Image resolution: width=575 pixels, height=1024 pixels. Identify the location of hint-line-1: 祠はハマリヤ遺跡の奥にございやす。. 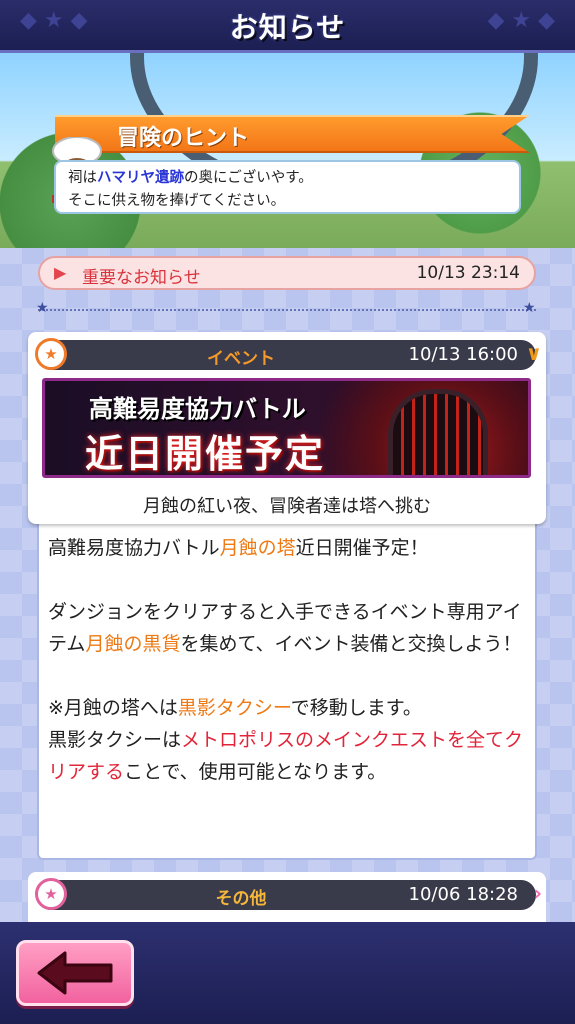
(293, 178).